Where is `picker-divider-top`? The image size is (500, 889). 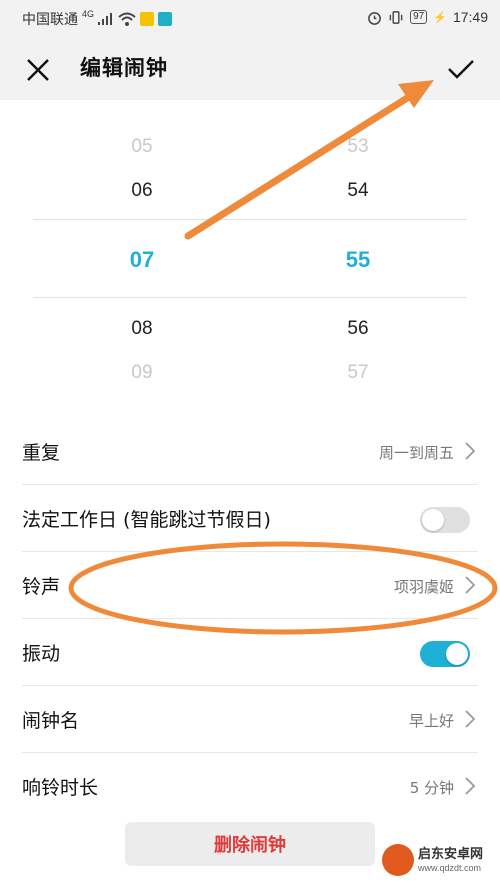
picker-divider-top is located at coordinates (250, 219).